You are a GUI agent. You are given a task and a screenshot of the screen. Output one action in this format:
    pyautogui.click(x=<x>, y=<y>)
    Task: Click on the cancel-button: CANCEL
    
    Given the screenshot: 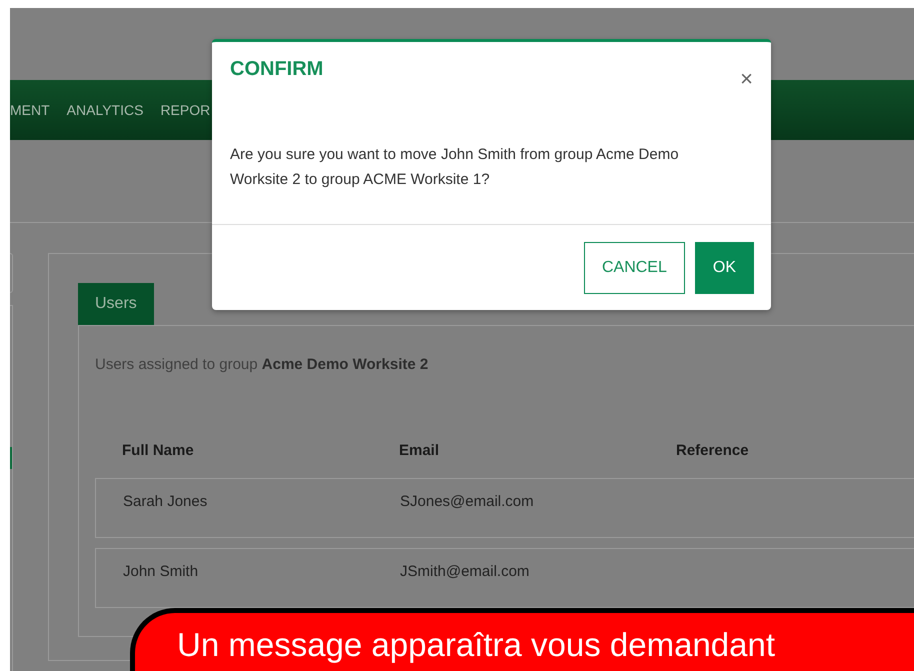 What is the action you would take?
    pyautogui.click(x=634, y=268)
    